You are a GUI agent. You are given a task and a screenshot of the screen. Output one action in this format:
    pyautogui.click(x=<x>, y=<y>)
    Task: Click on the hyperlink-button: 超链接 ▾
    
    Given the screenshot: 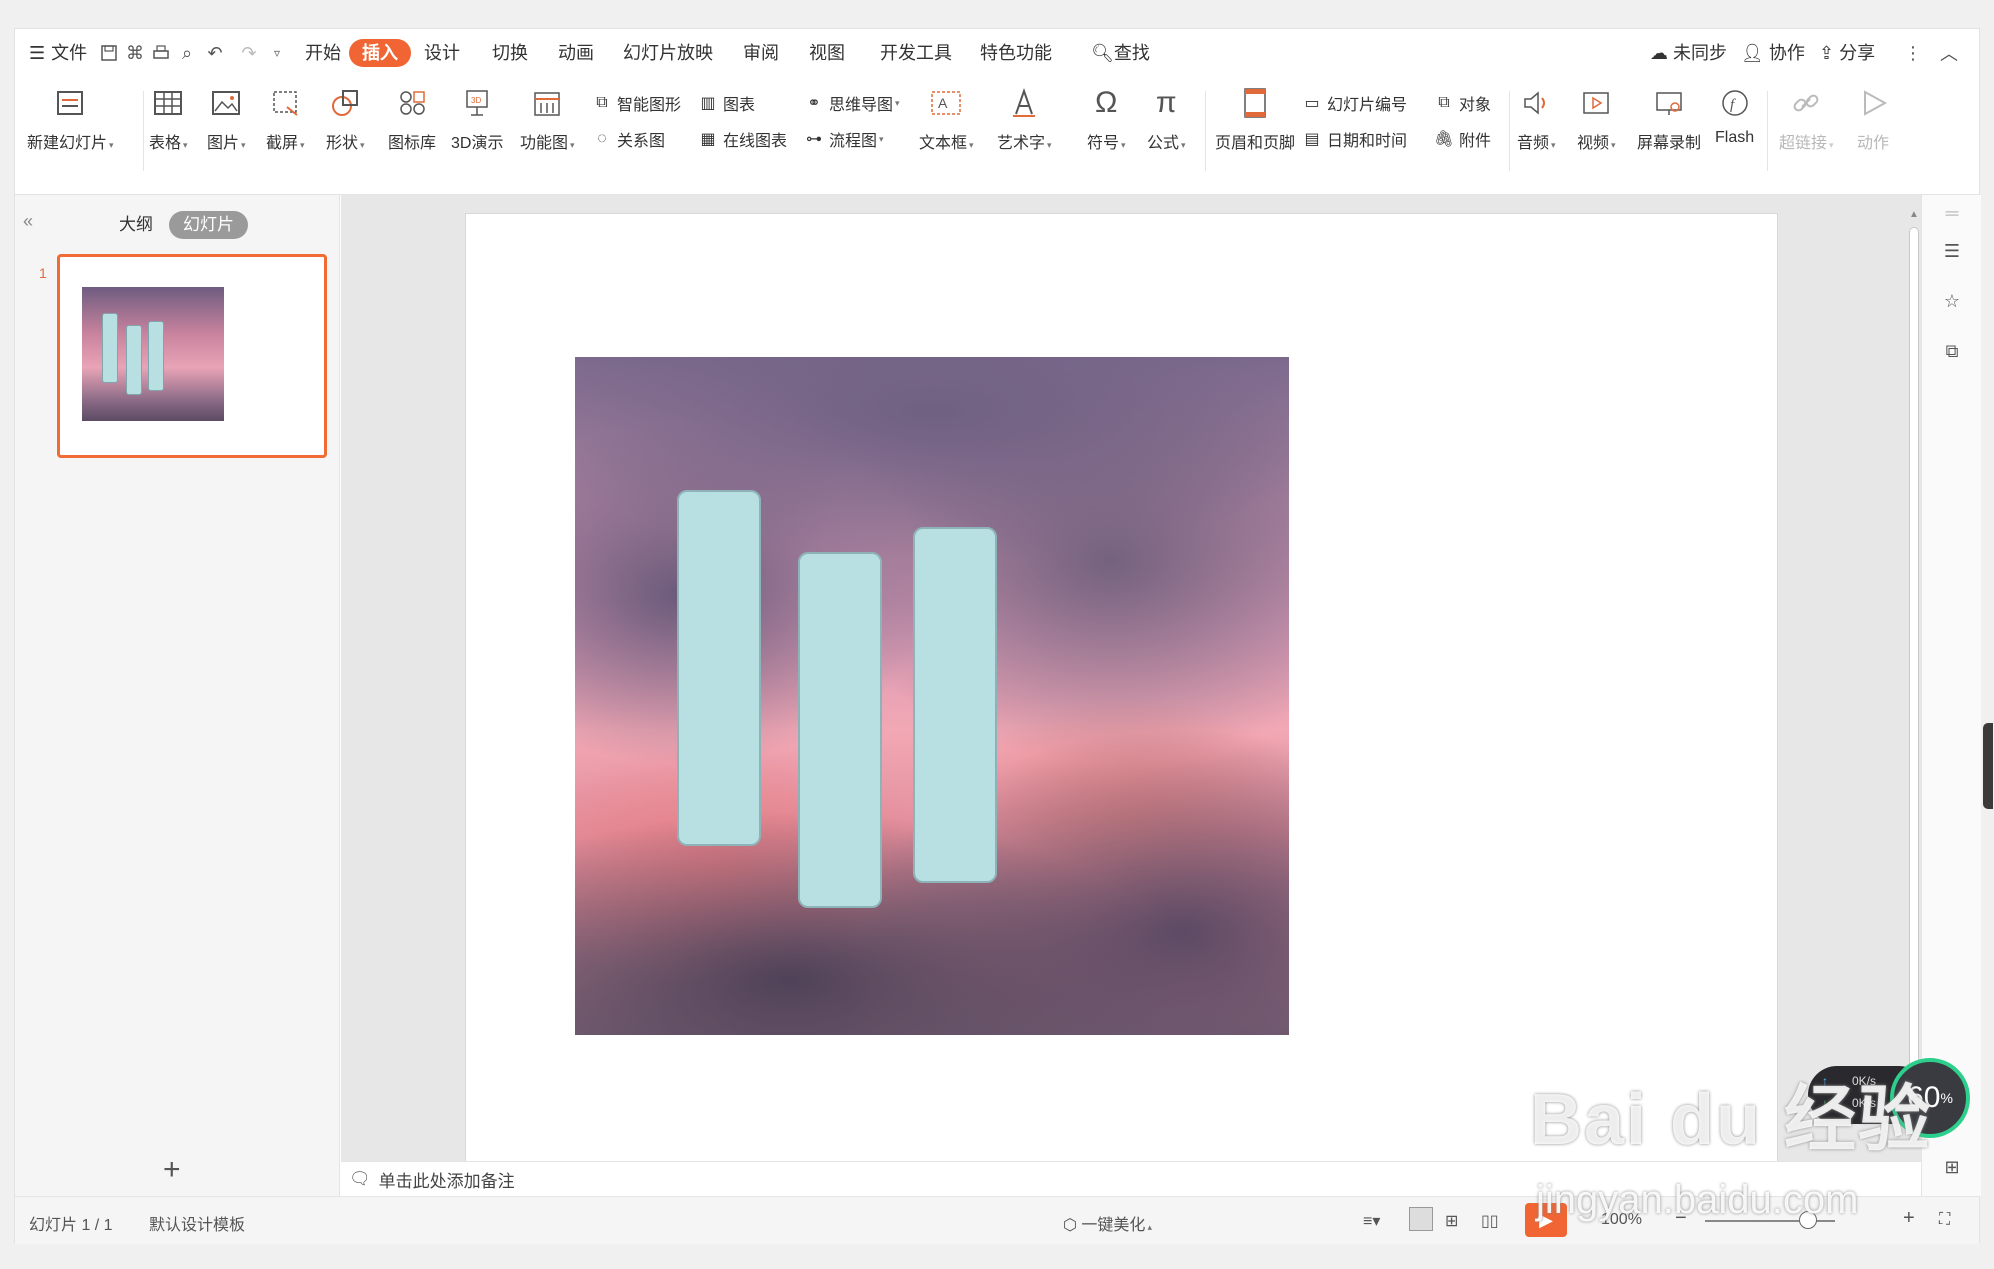 What is the action you would take?
    pyautogui.click(x=1806, y=119)
    